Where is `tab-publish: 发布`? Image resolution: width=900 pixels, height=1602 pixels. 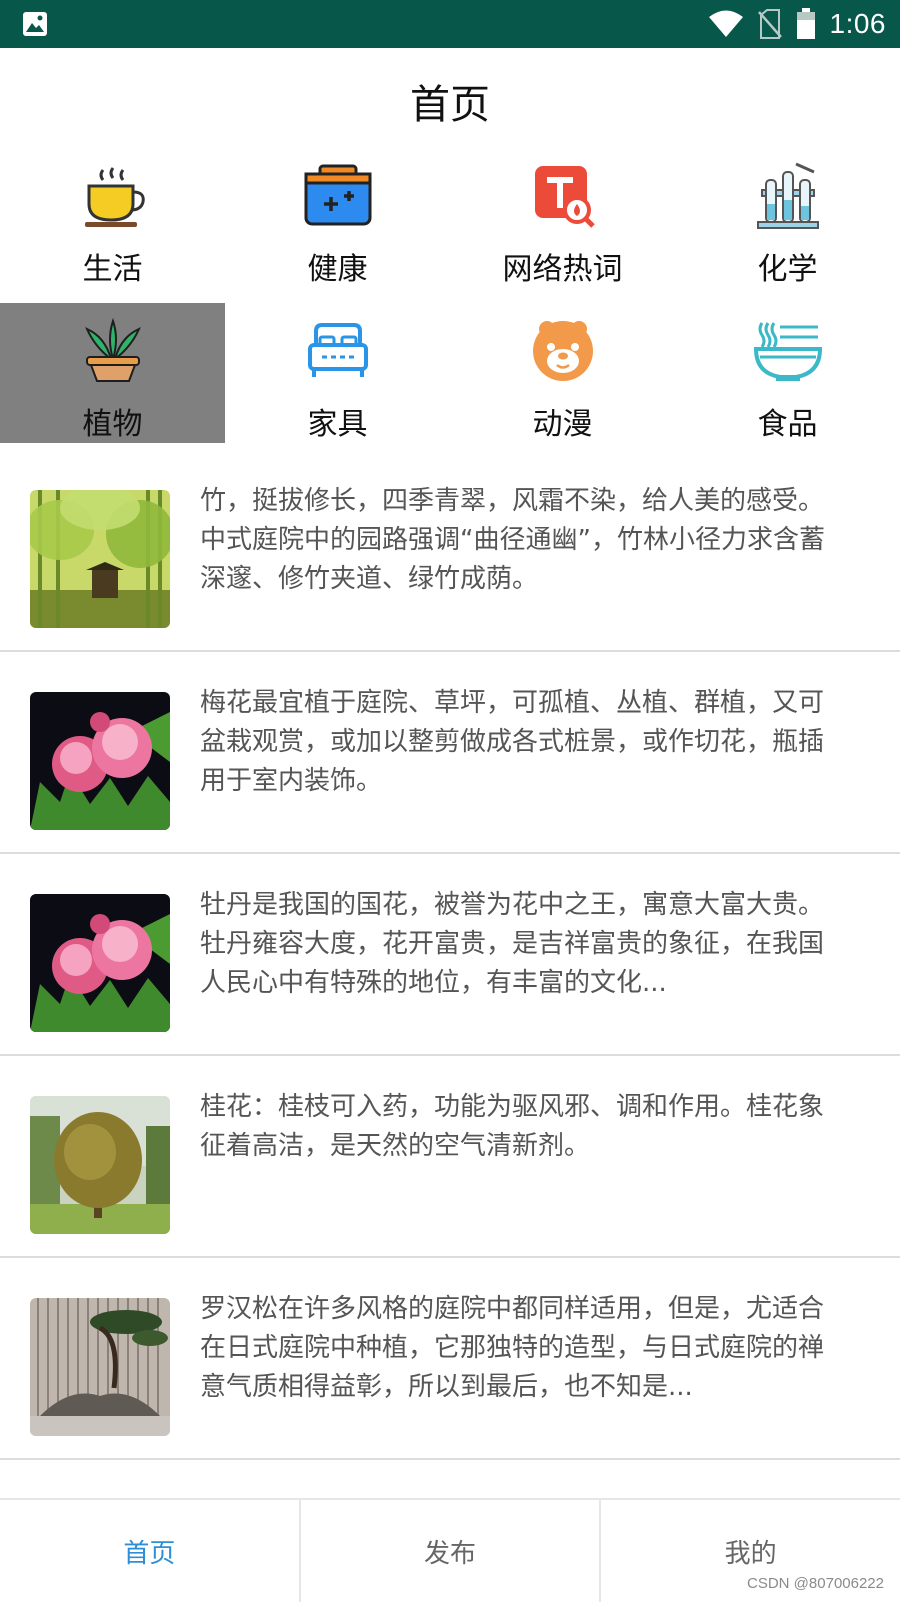
tab-publish: 发布 is located at coordinates (451, 1551).